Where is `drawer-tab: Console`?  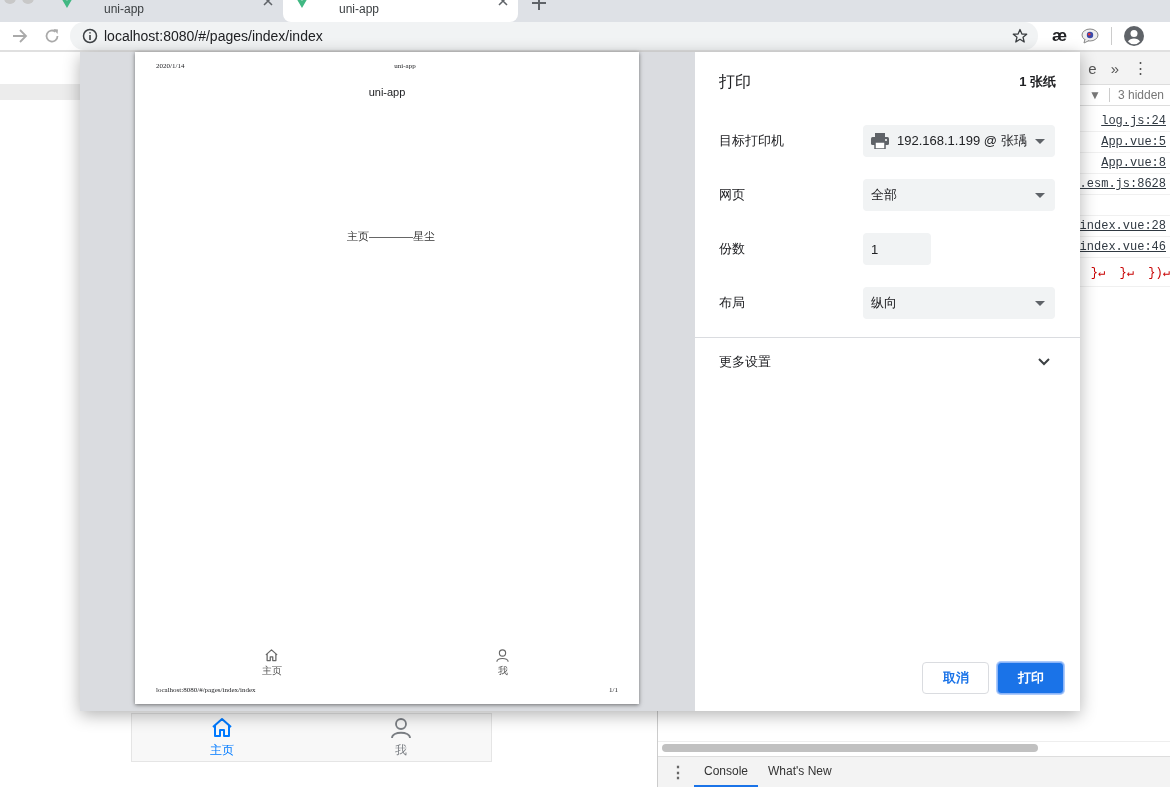
drawer-tab: Console is located at coordinates (726, 772).